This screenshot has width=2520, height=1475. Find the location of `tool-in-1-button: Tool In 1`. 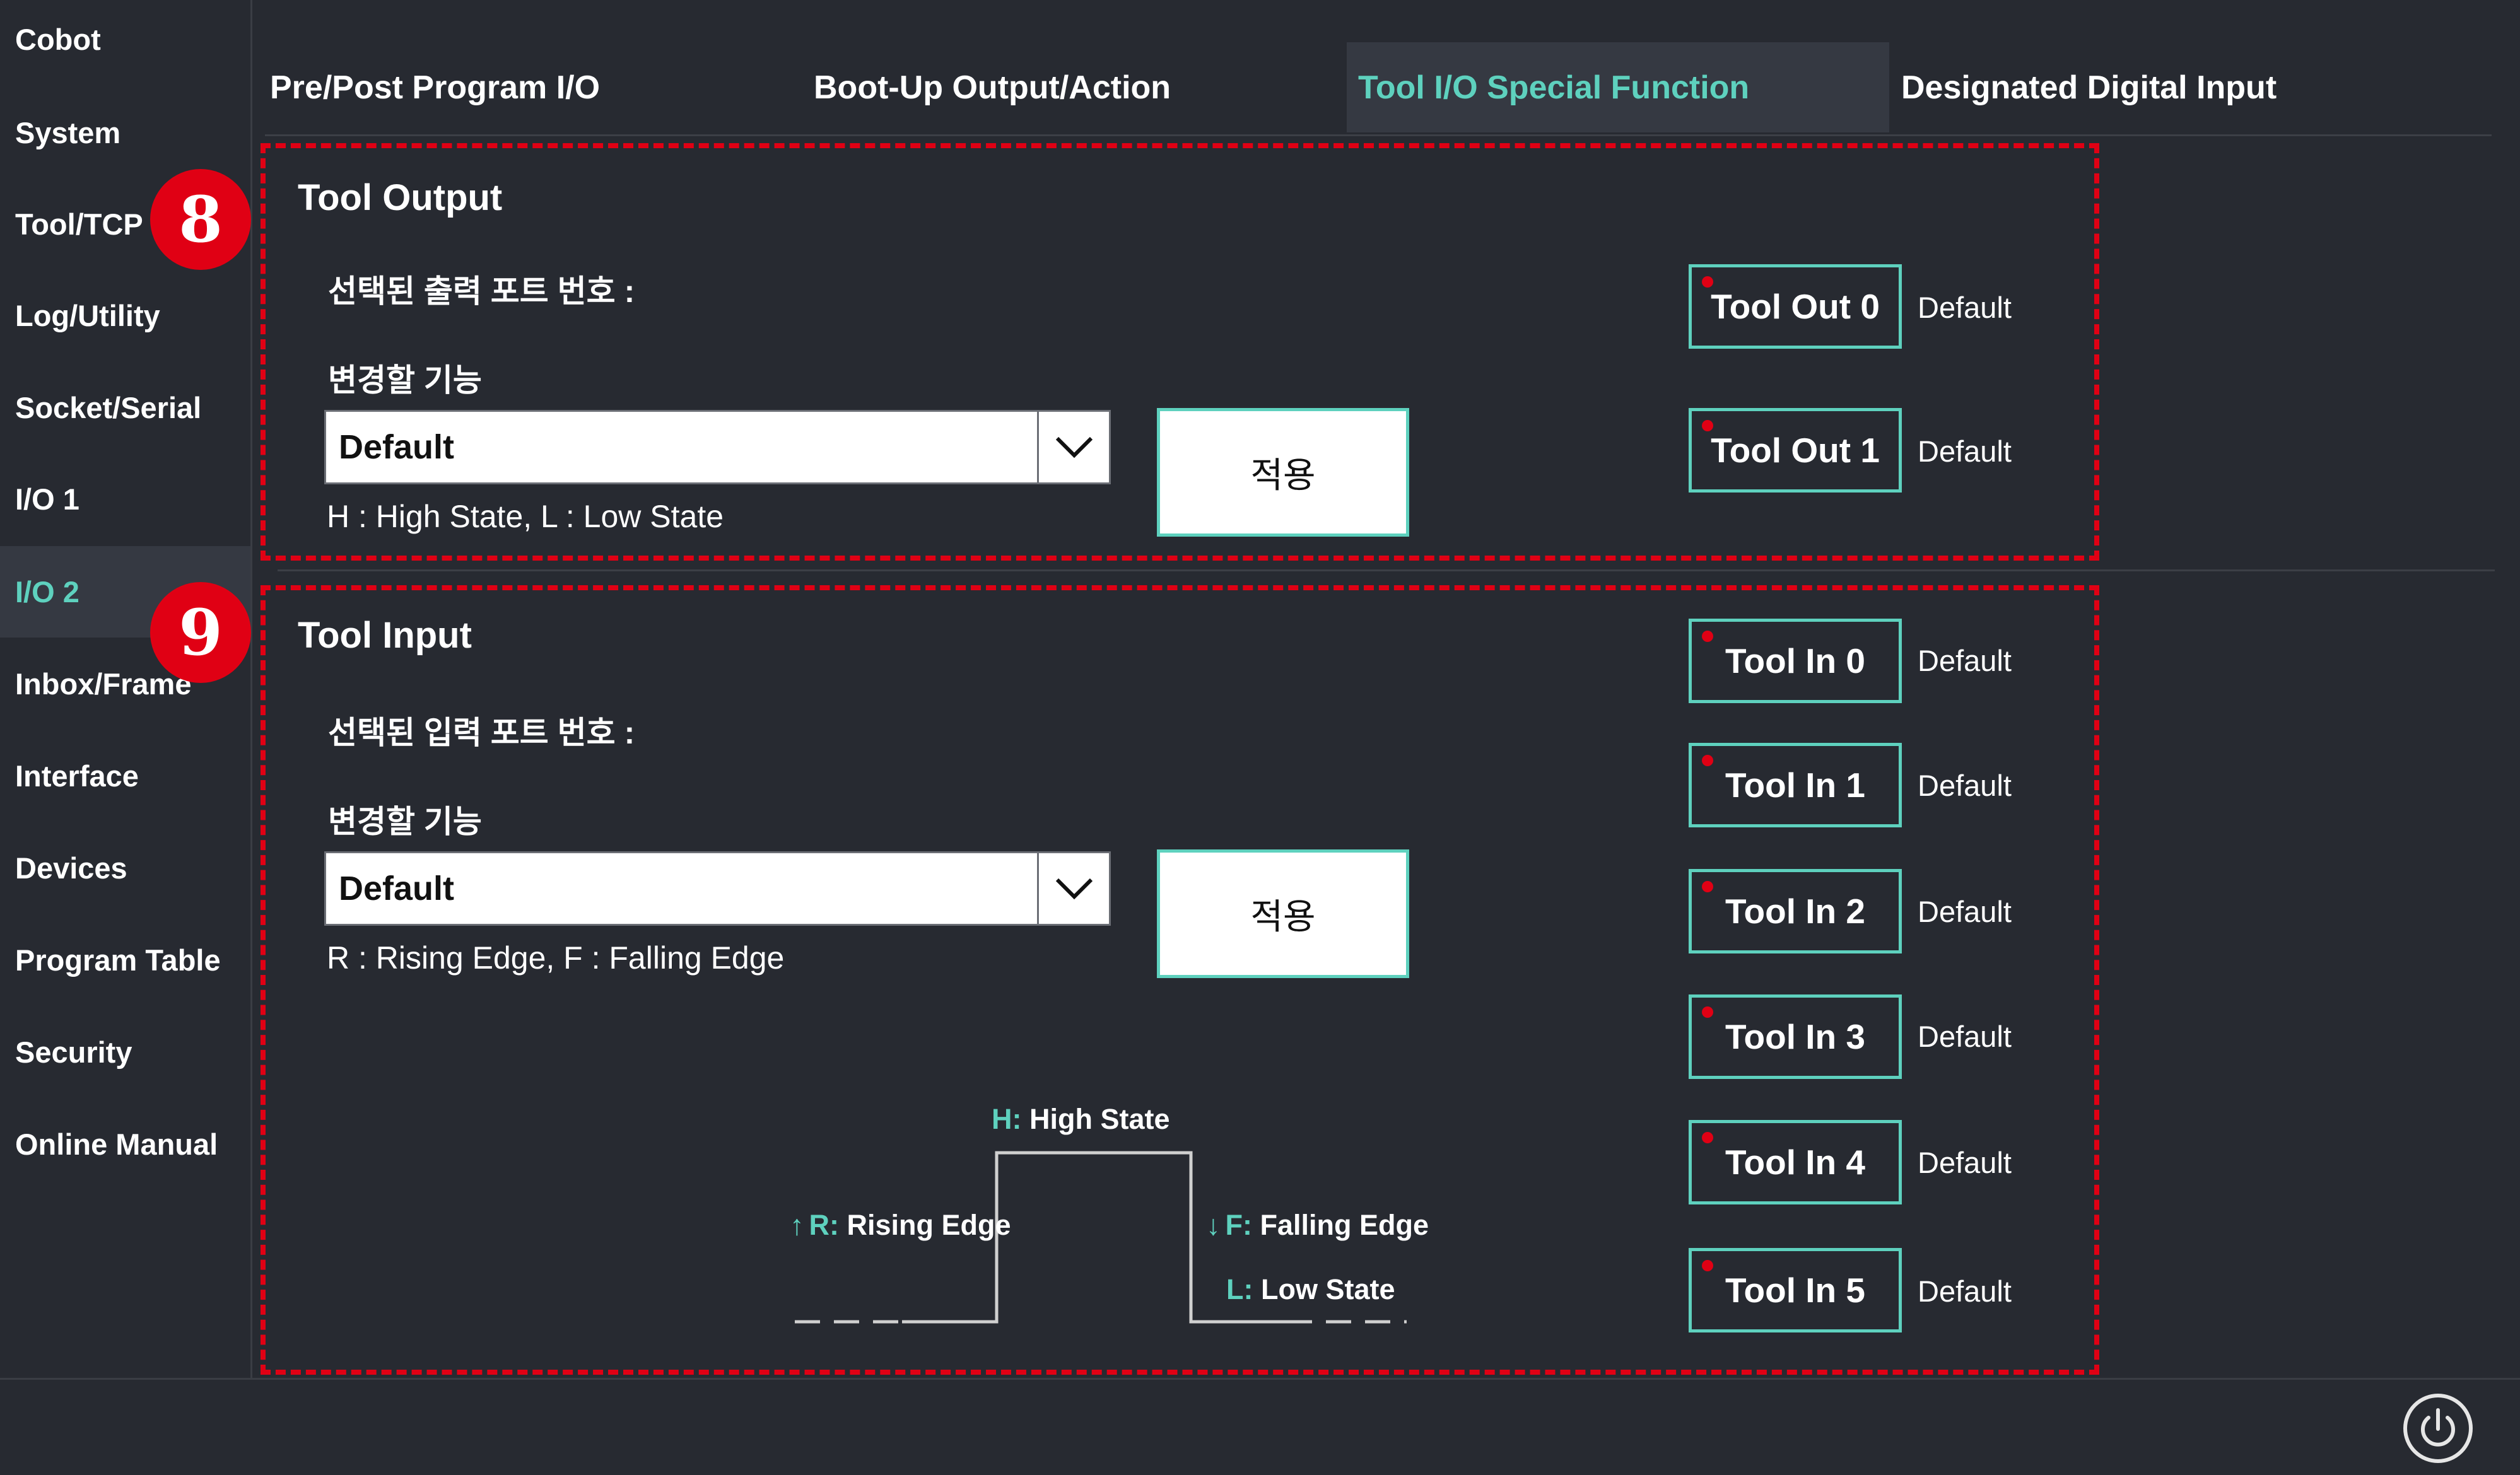

tool-in-1-button: Tool In 1 is located at coordinates (1795, 785).